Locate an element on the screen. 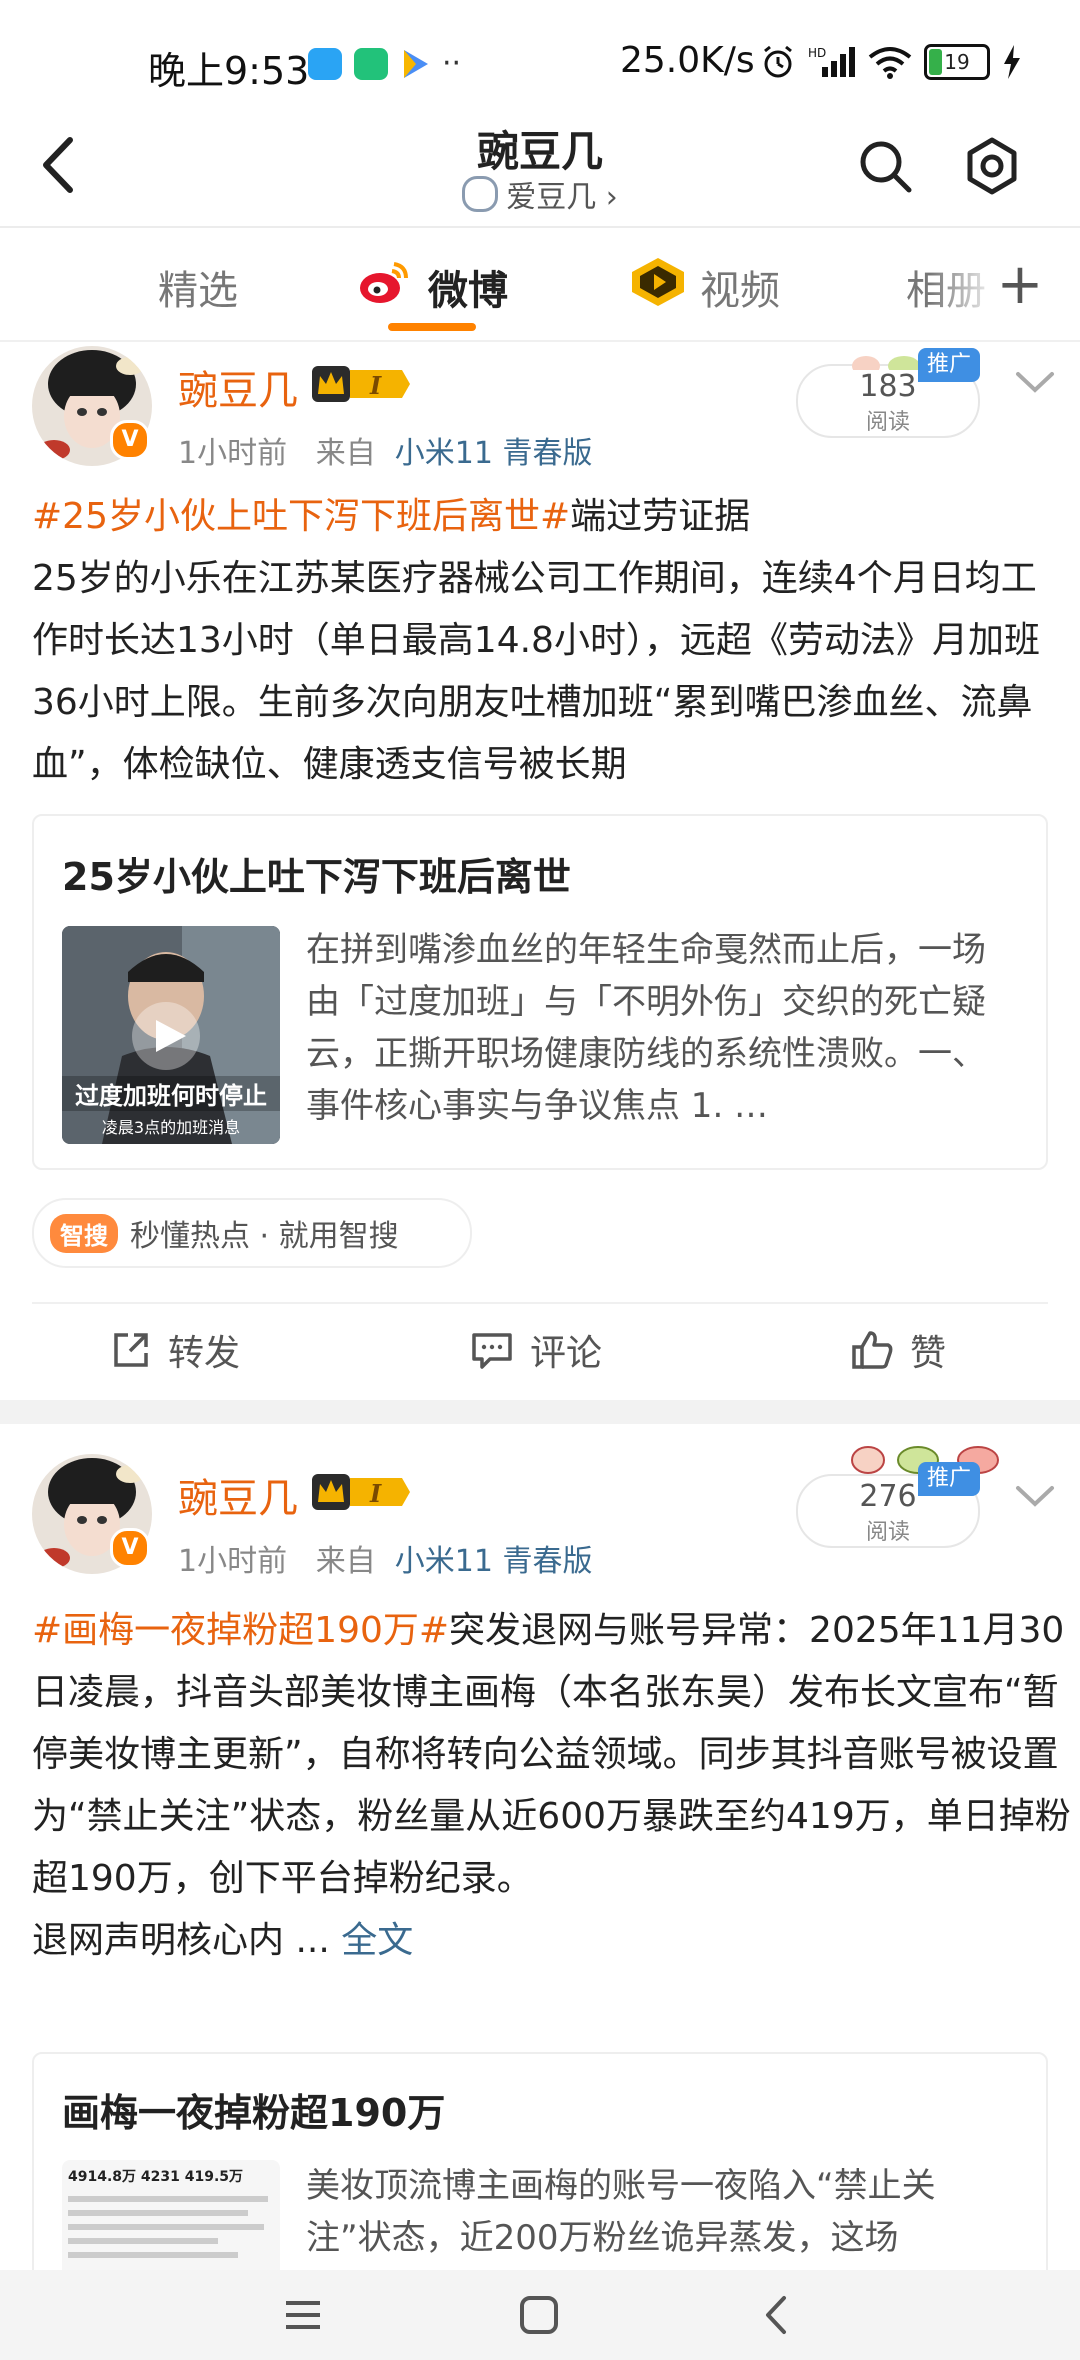  thumbs-up-icon is located at coordinates (872, 1350).